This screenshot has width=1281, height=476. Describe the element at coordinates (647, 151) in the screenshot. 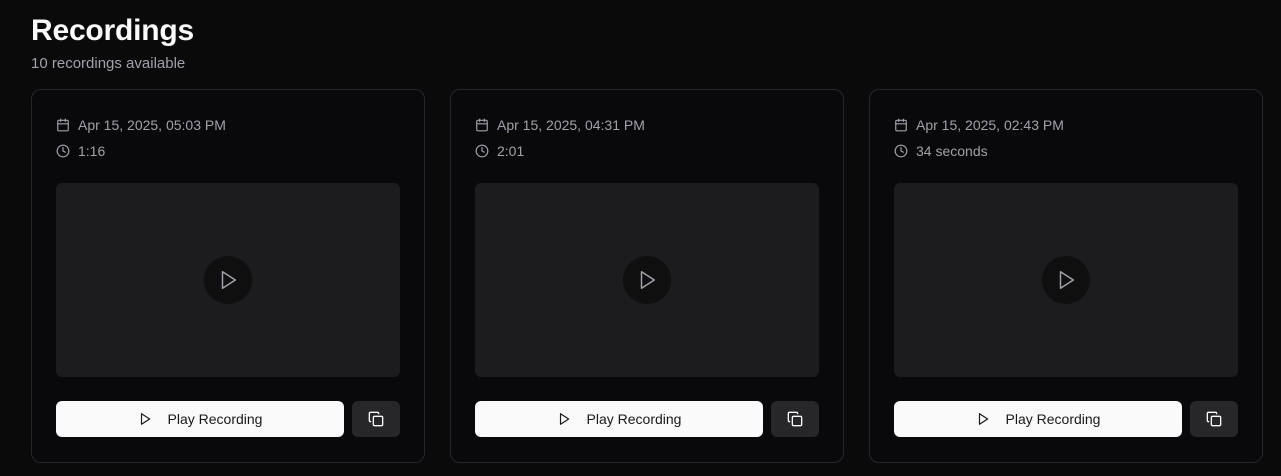

I see `recording-duration-row: 2:01` at that location.